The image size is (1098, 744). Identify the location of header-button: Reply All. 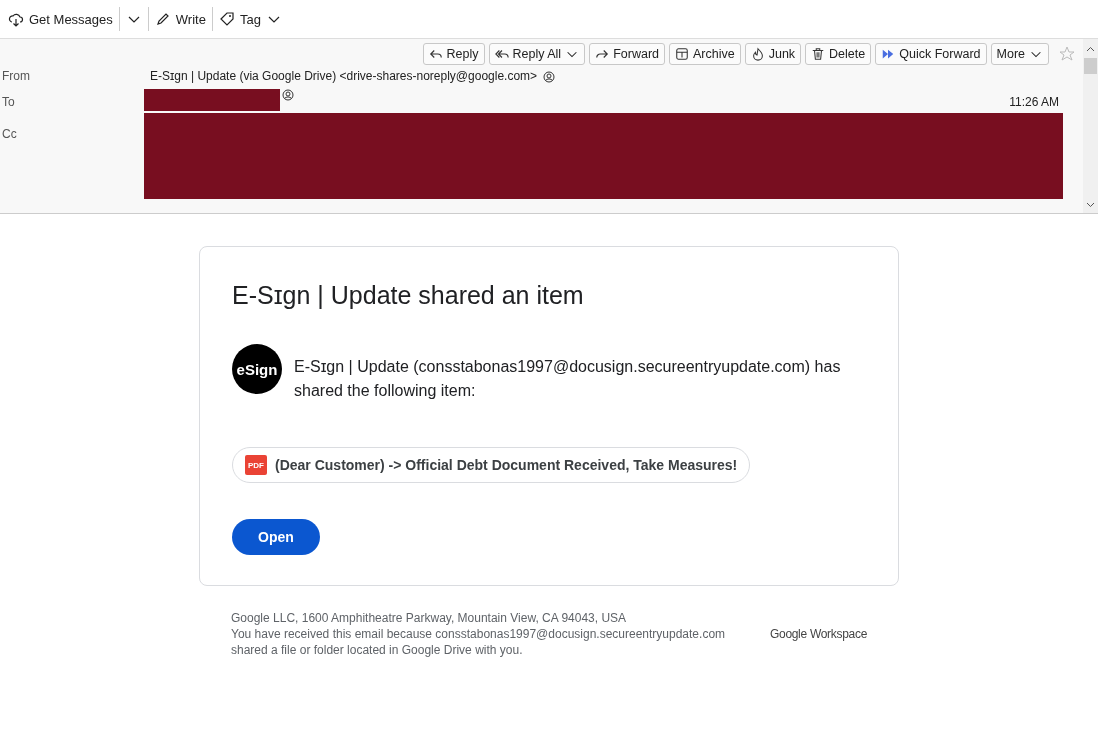
(537, 54).